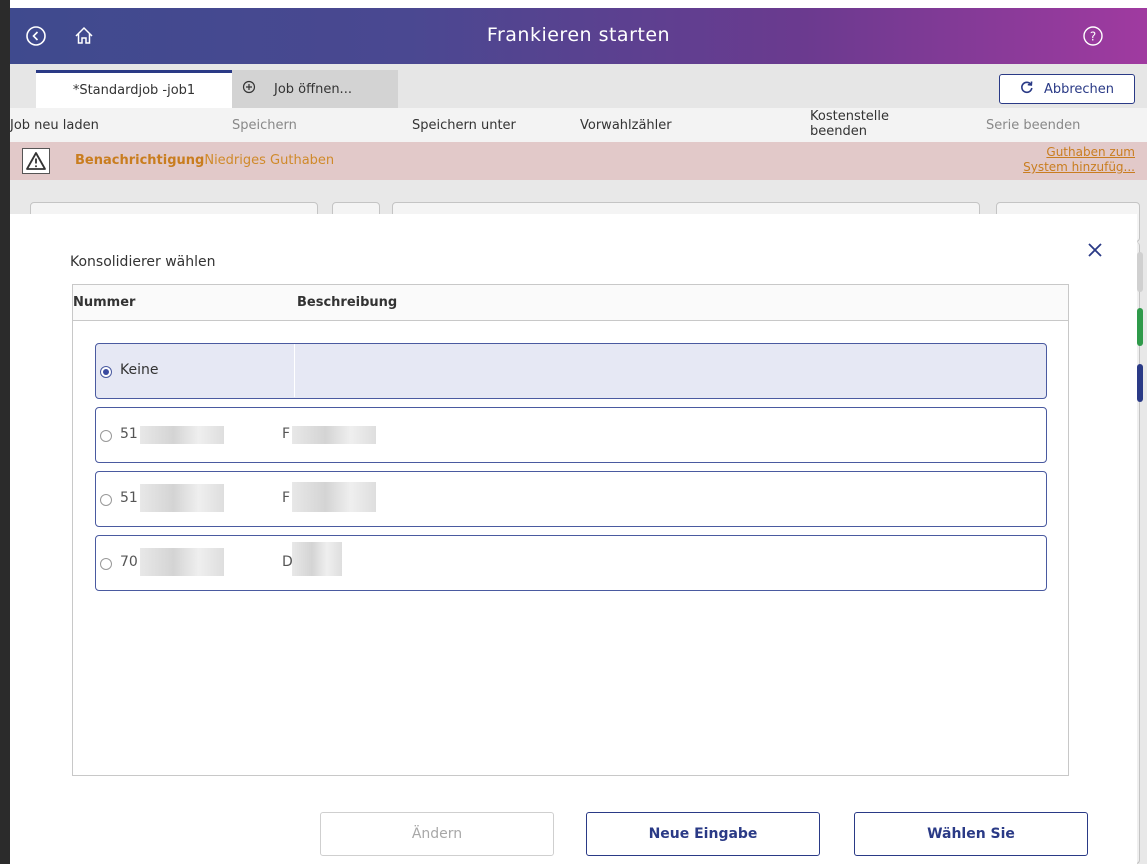 This screenshot has height=864, width=1147. I want to click on notification-text: BenachrichtigungNiedriges Guthaben, so click(204, 160).